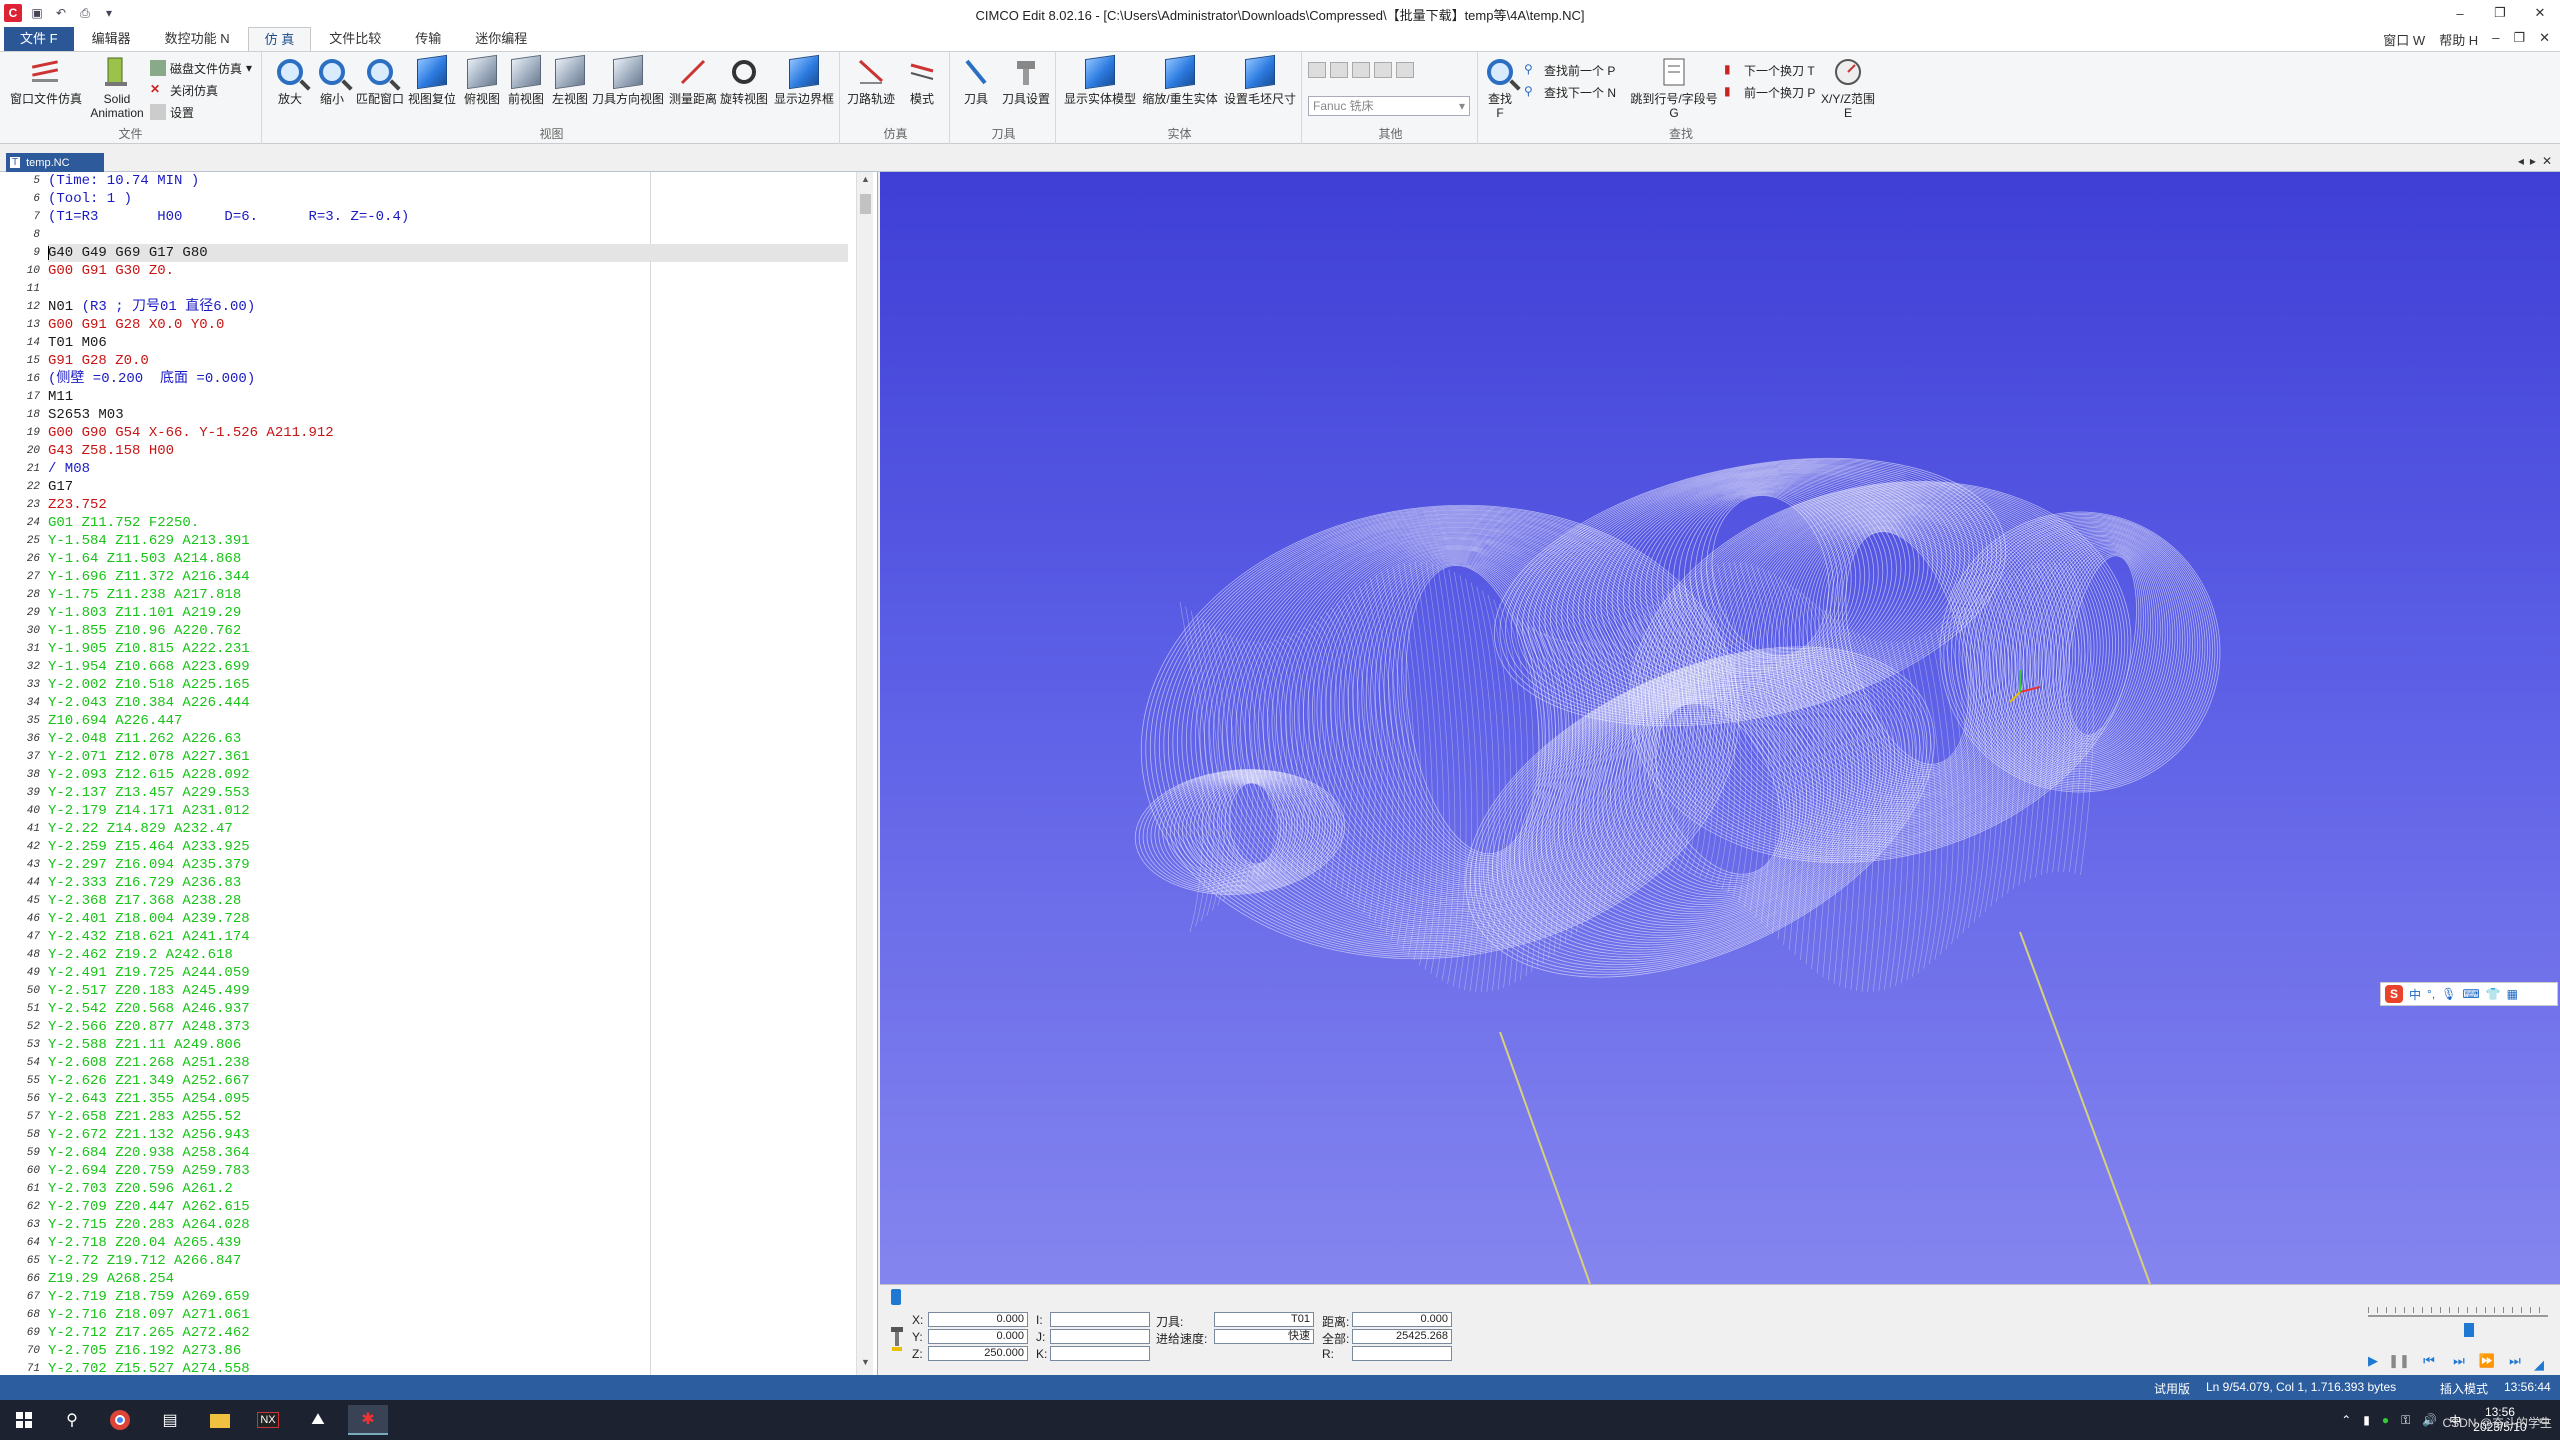 Image resolution: width=2560 pixels, height=1440 pixels. I want to click on xyz-range-button: X/Y/Z范围 E, so click(1848, 88).